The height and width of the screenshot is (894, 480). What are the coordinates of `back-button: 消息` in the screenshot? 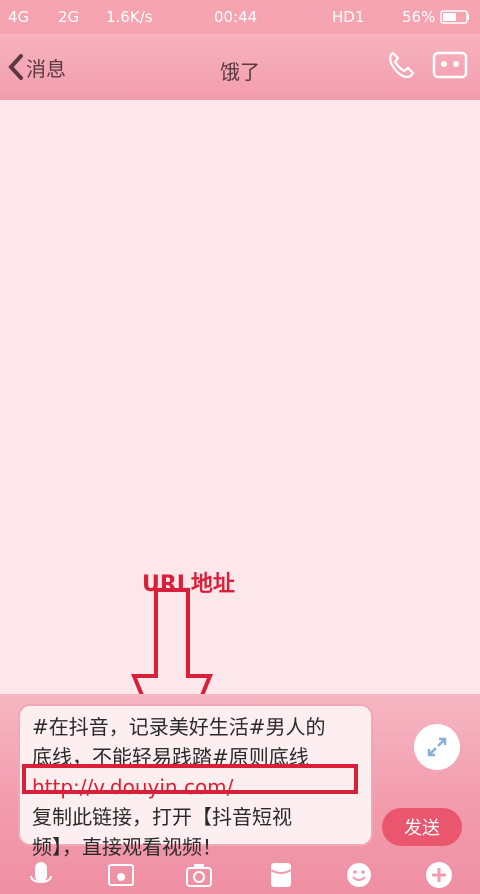 It's located at (37, 67).